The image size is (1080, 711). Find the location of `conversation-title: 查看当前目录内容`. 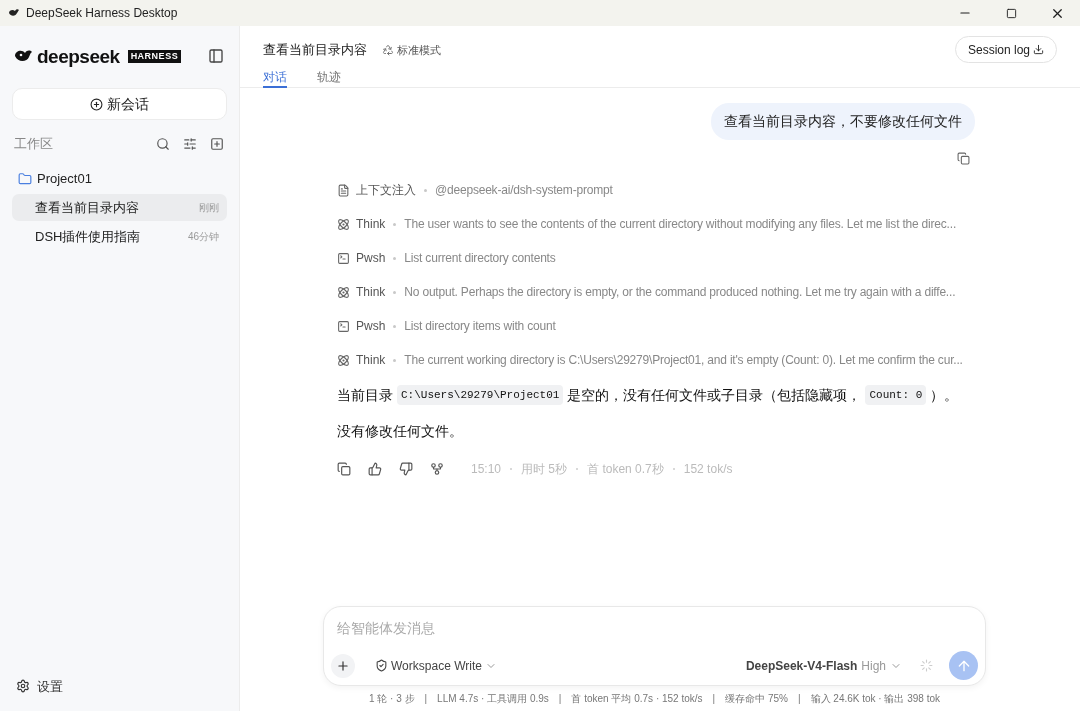

conversation-title: 查看当前目录内容 is located at coordinates (315, 50).